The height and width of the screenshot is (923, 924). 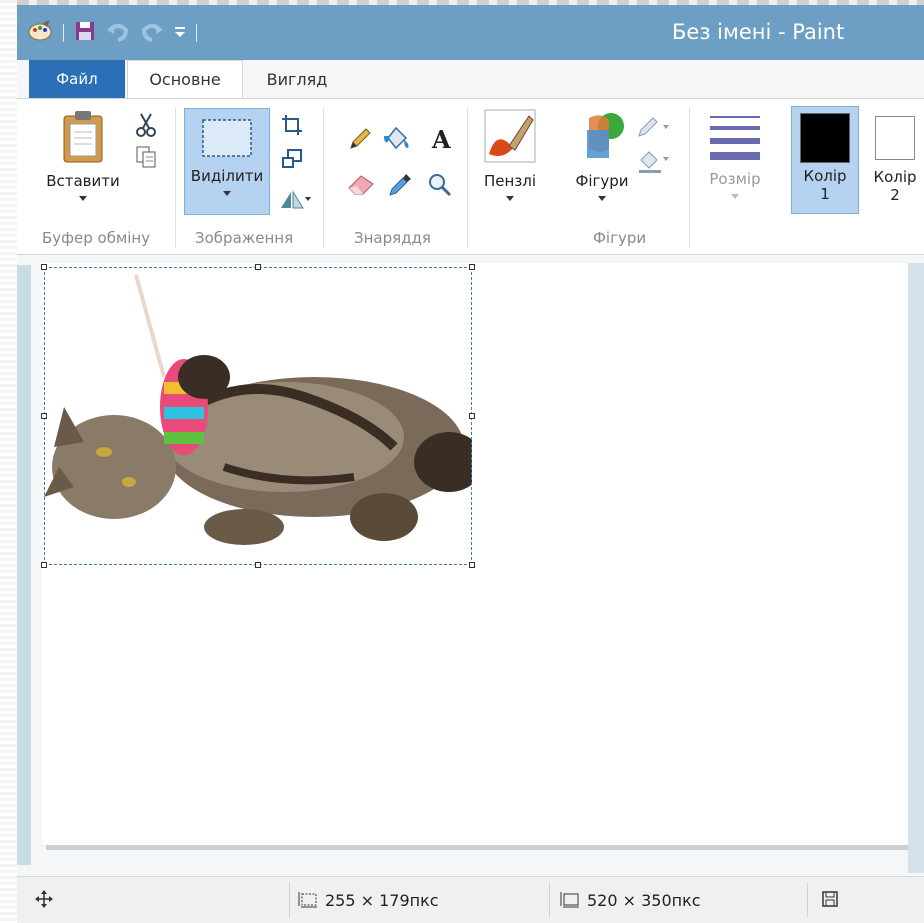 I want to click on move-cursor-icon, so click(x=44, y=900).